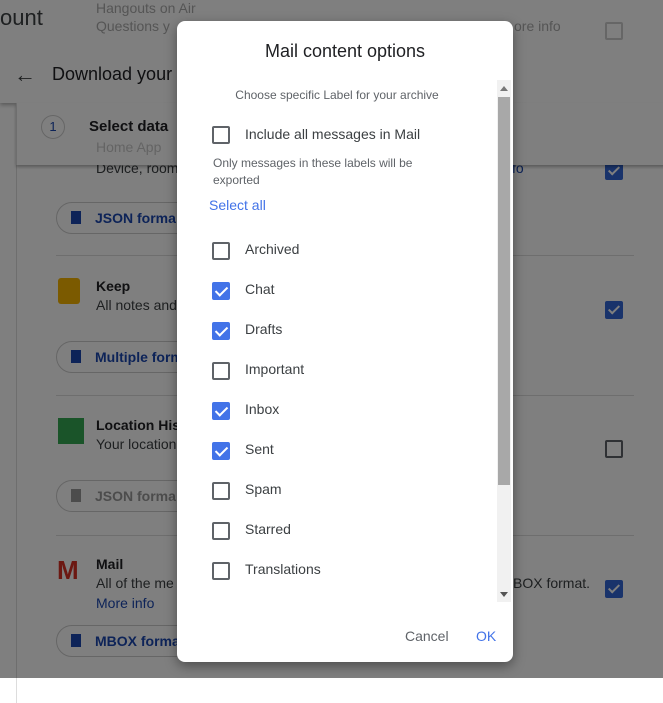 Image resolution: width=663 pixels, height=703 pixels. What do you see at coordinates (221, 371) in the screenshot?
I see `label-checkbox-important` at bounding box center [221, 371].